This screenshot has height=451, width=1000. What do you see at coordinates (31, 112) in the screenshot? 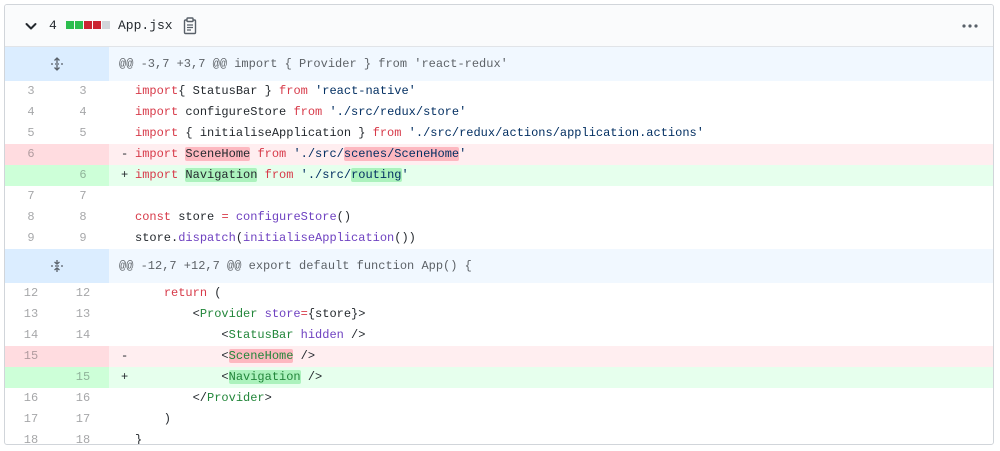
I see `old-line-number: 4` at bounding box center [31, 112].